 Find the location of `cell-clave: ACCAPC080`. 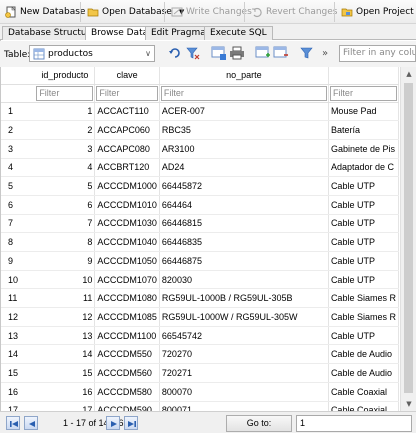

cell-clave: ACCAPC080 is located at coordinates (127, 149).